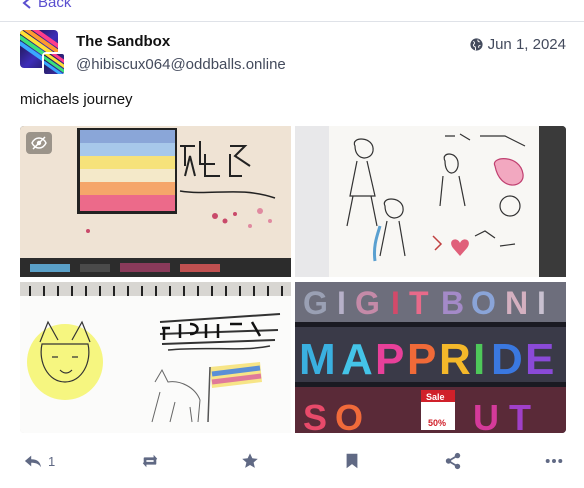 This screenshot has height=488, width=584. I want to click on globe-icon, so click(476, 44).